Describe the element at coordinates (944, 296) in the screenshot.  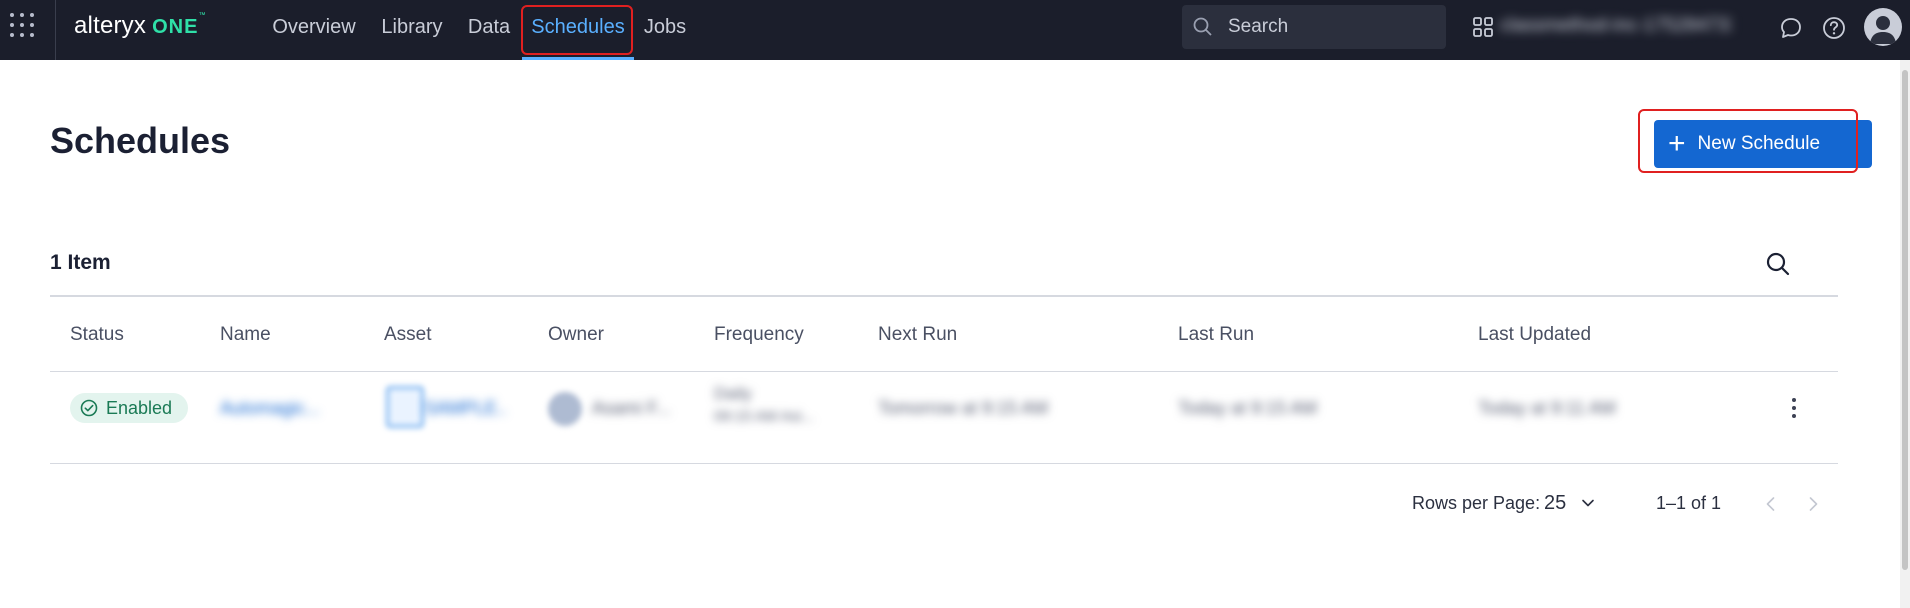
I see `table-top-divider` at that location.